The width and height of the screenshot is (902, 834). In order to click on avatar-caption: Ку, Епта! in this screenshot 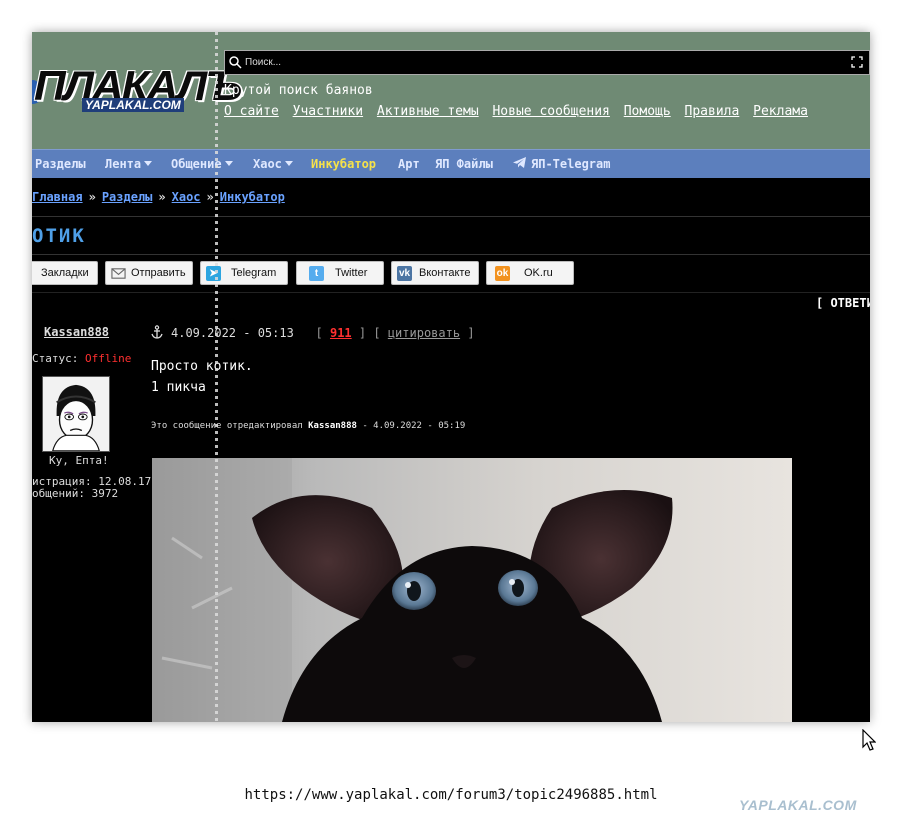, I will do `click(79, 460)`.